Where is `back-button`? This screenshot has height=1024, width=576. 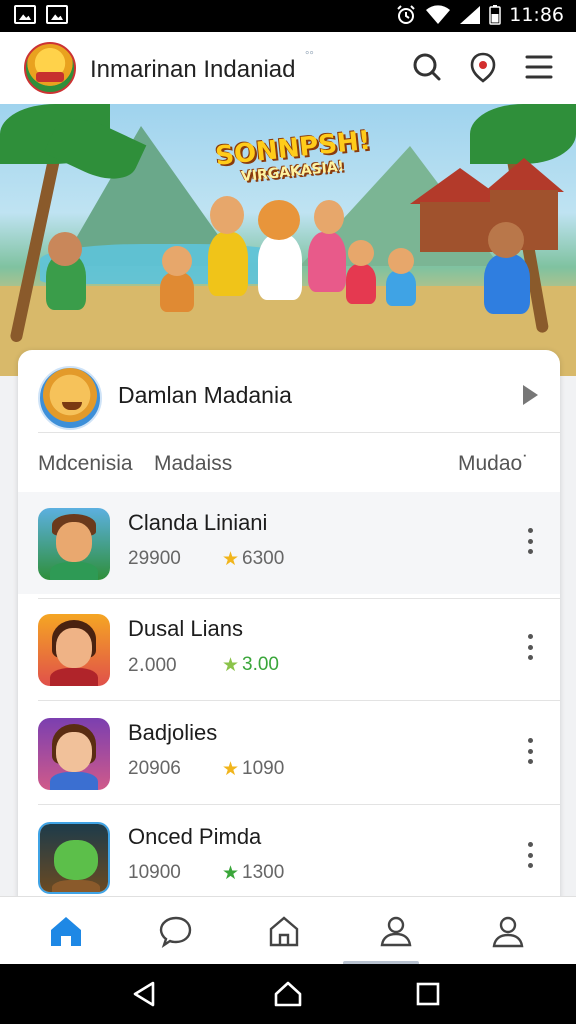 back-button is located at coordinates (144, 994).